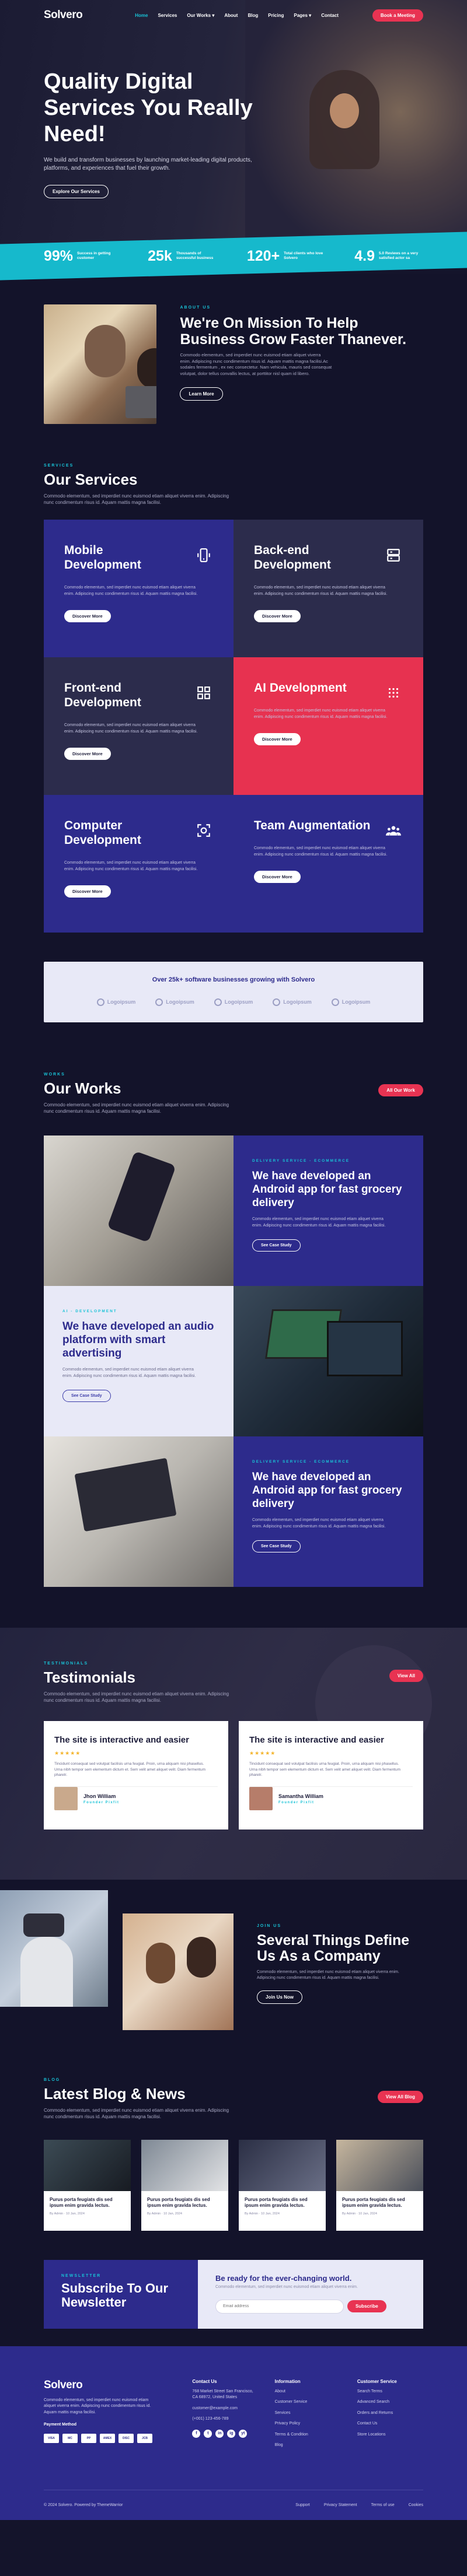 This screenshot has height=2576, width=467. What do you see at coordinates (102, 695) in the screenshot?
I see `service-name: Front-end Development` at bounding box center [102, 695].